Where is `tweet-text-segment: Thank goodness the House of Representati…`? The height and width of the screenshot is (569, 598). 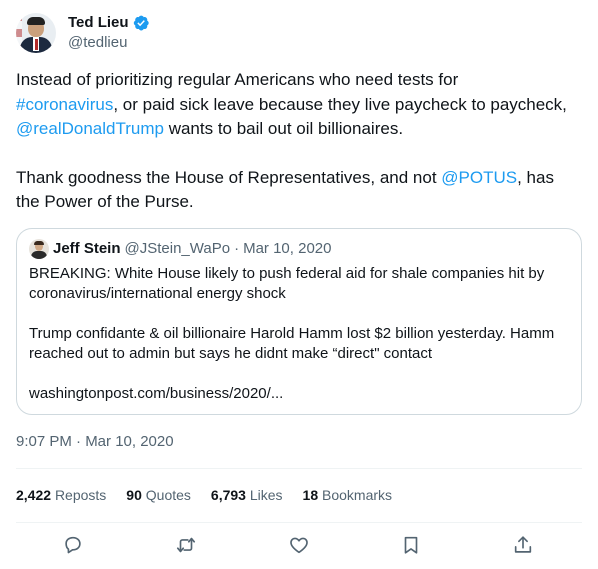
tweet-text-segment: Thank goodness the House of Representati… is located at coordinates (229, 177).